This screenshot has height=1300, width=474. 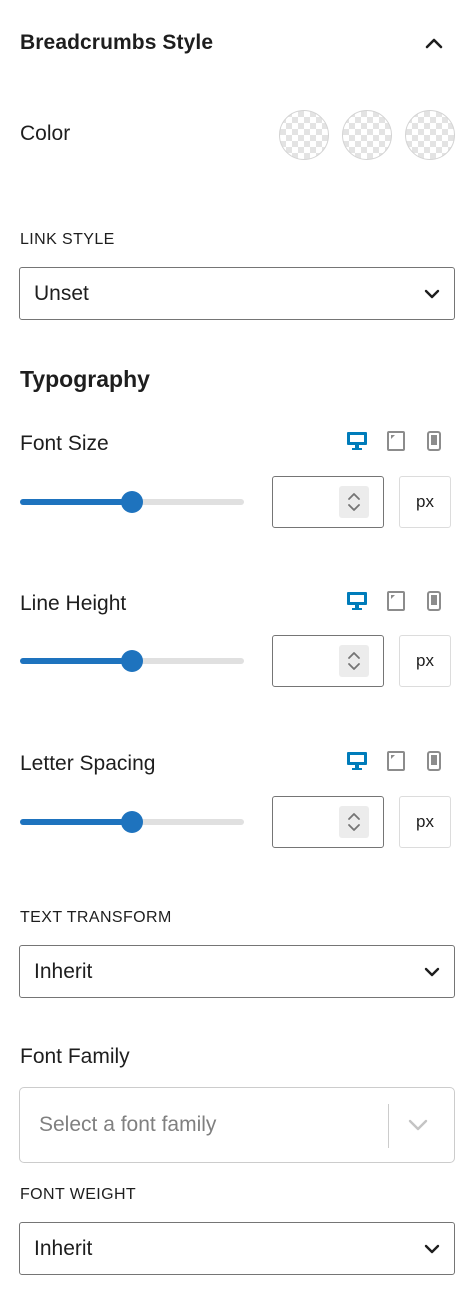 I want to click on letter-spacing-unit-button: px, so click(x=425, y=822).